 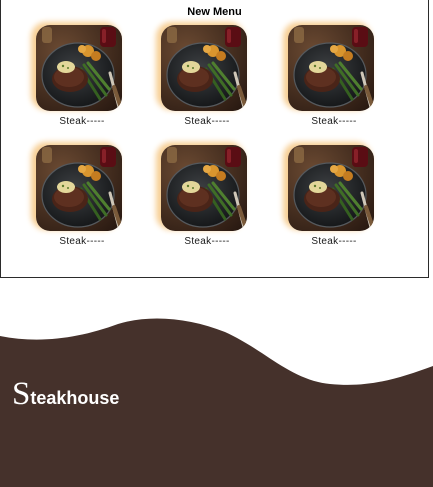 I want to click on brand-logo-text: Steakhouse, so click(x=65, y=394).